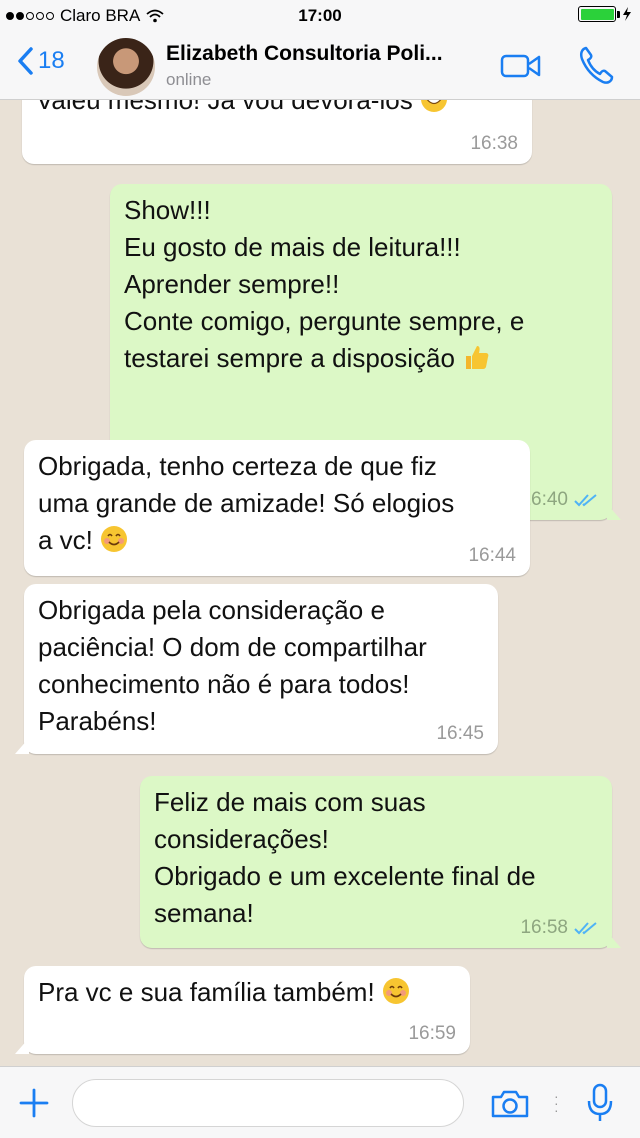 The width and height of the screenshot is (640, 1138). Describe the element at coordinates (189, 79) in the screenshot. I see `contact-status: online` at that location.